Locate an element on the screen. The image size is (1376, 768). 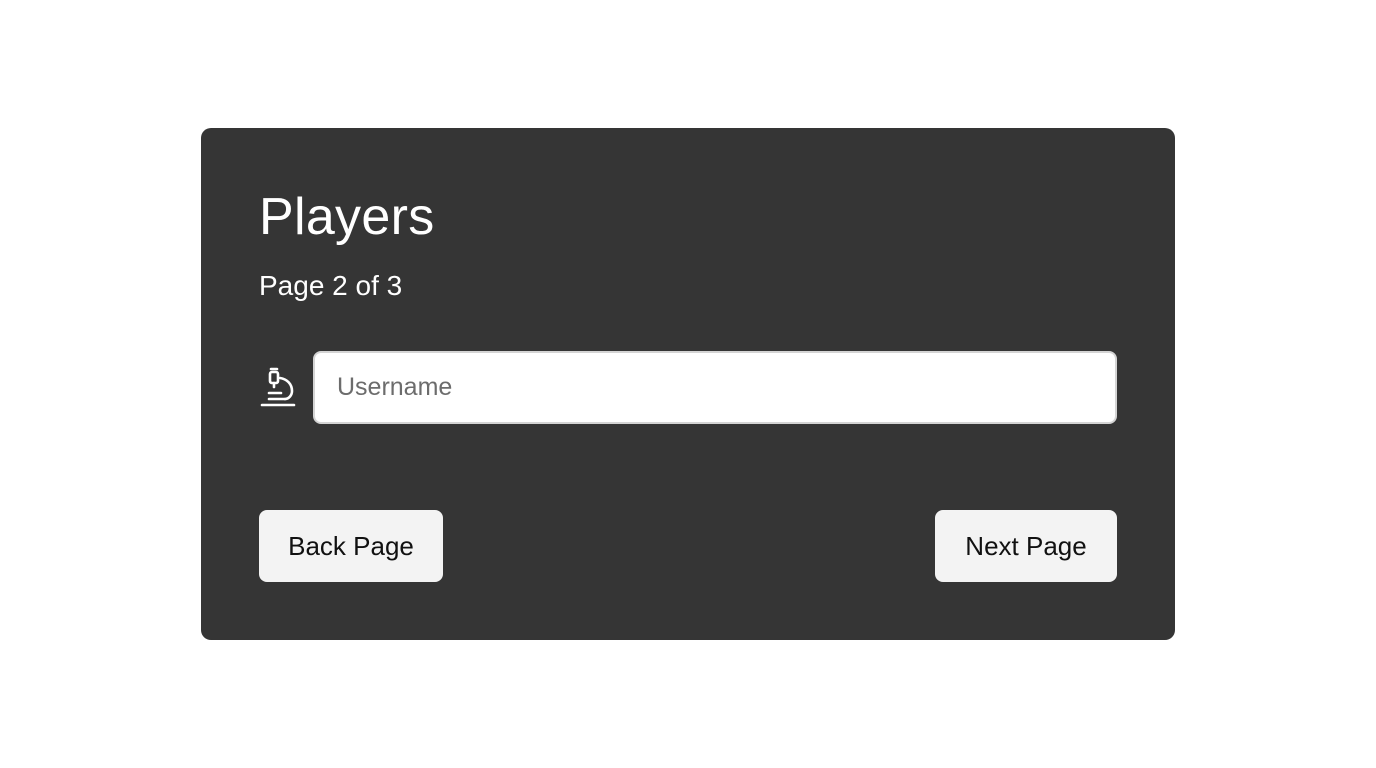
page-indicator: Page 2 of 3 is located at coordinates (331, 285).